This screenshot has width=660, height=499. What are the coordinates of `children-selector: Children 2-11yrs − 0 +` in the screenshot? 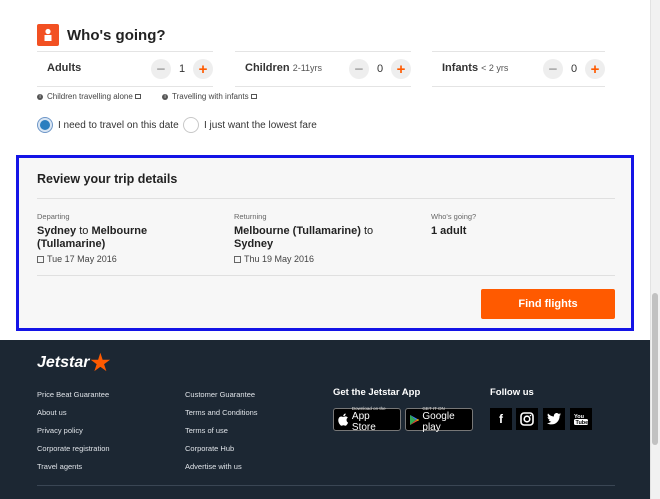 It's located at (323, 69).